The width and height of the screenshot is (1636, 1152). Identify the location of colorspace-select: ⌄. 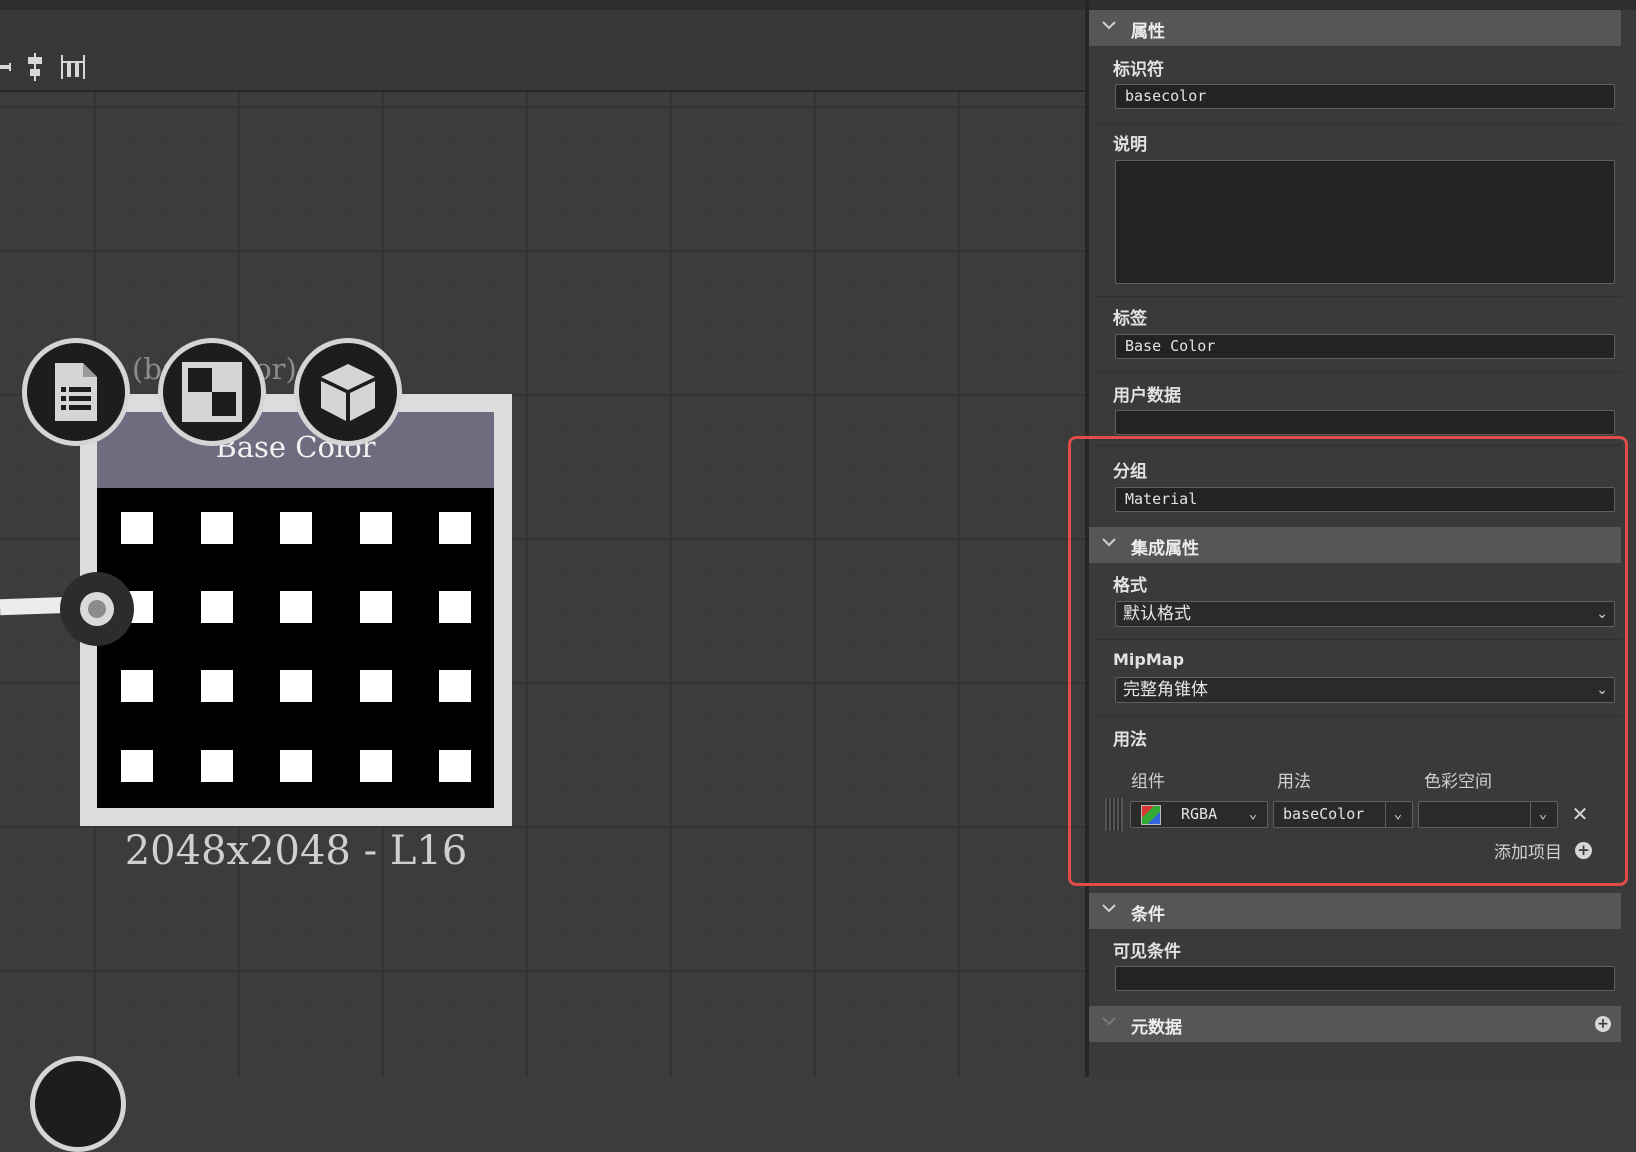
(1488, 814).